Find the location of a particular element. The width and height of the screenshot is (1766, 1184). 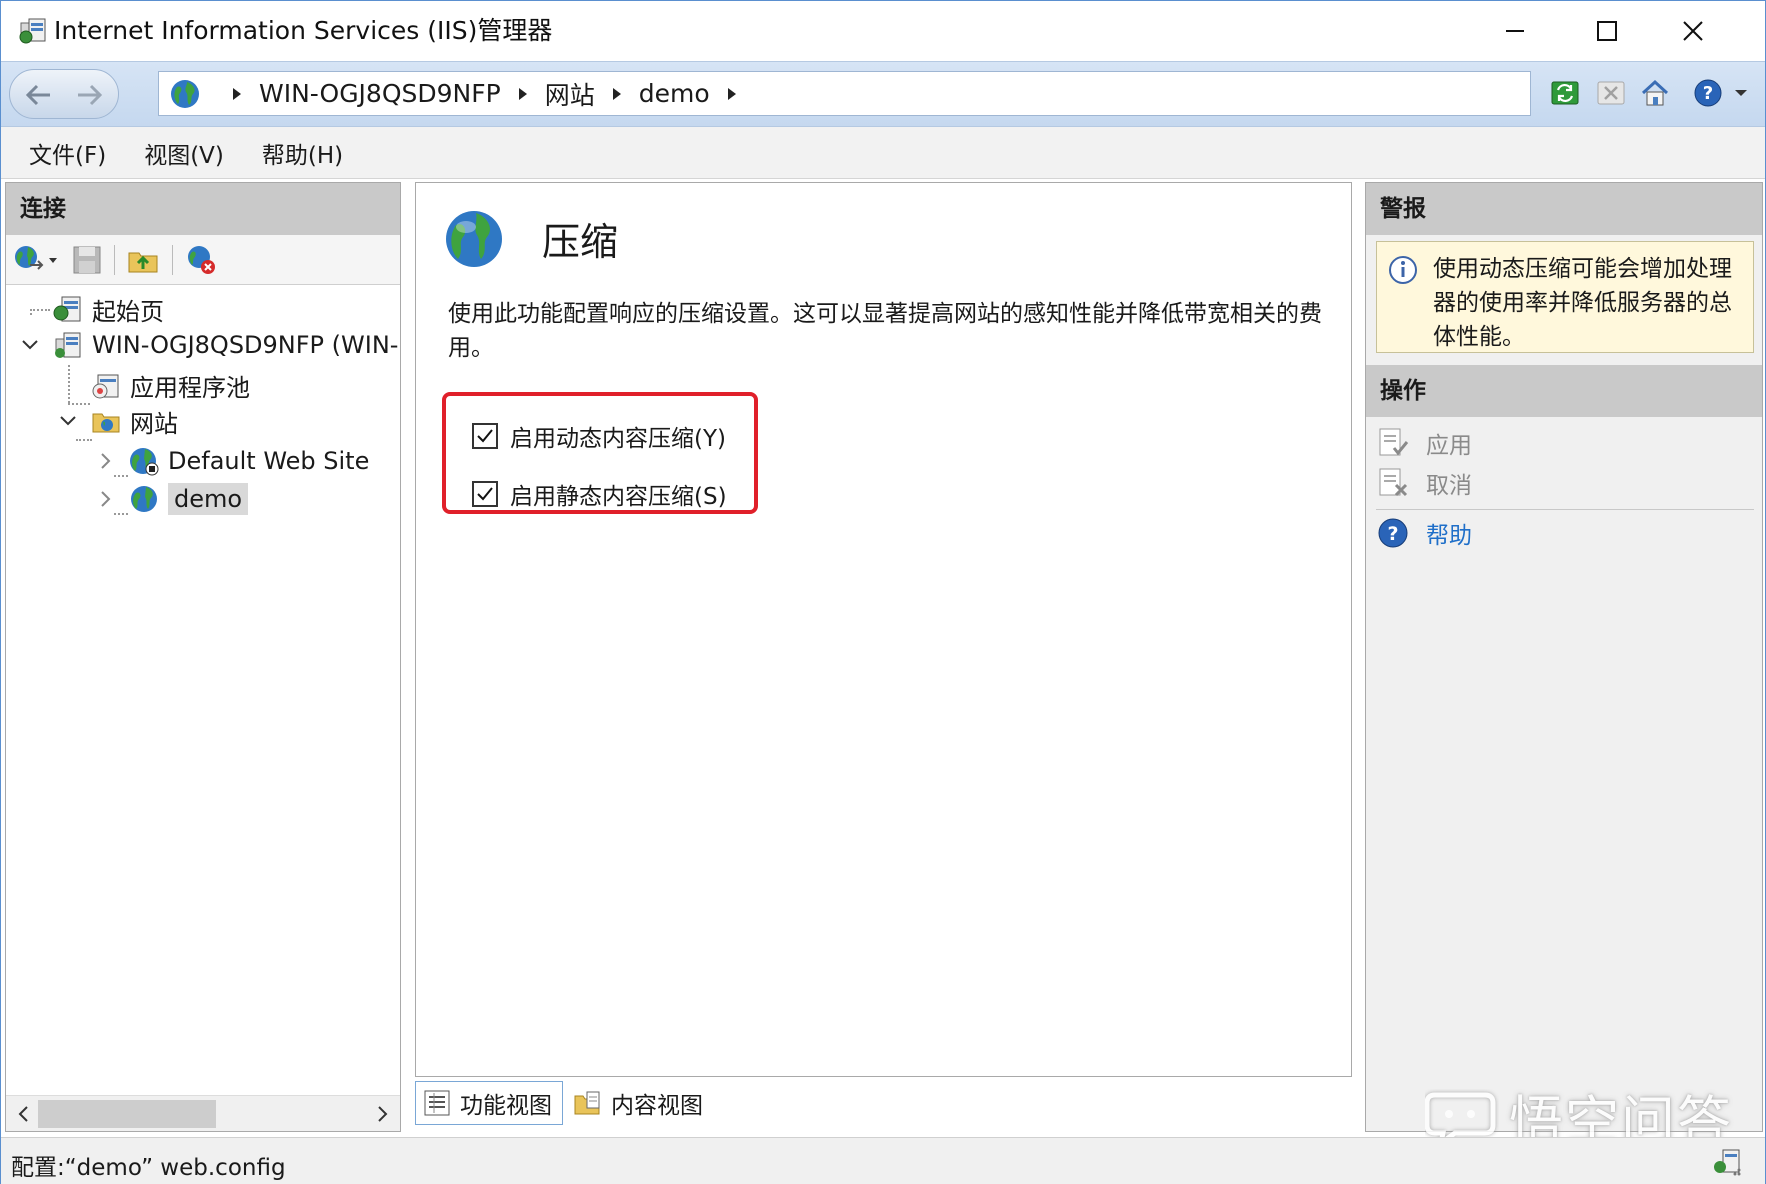

maximize-icon is located at coordinates (1607, 31).